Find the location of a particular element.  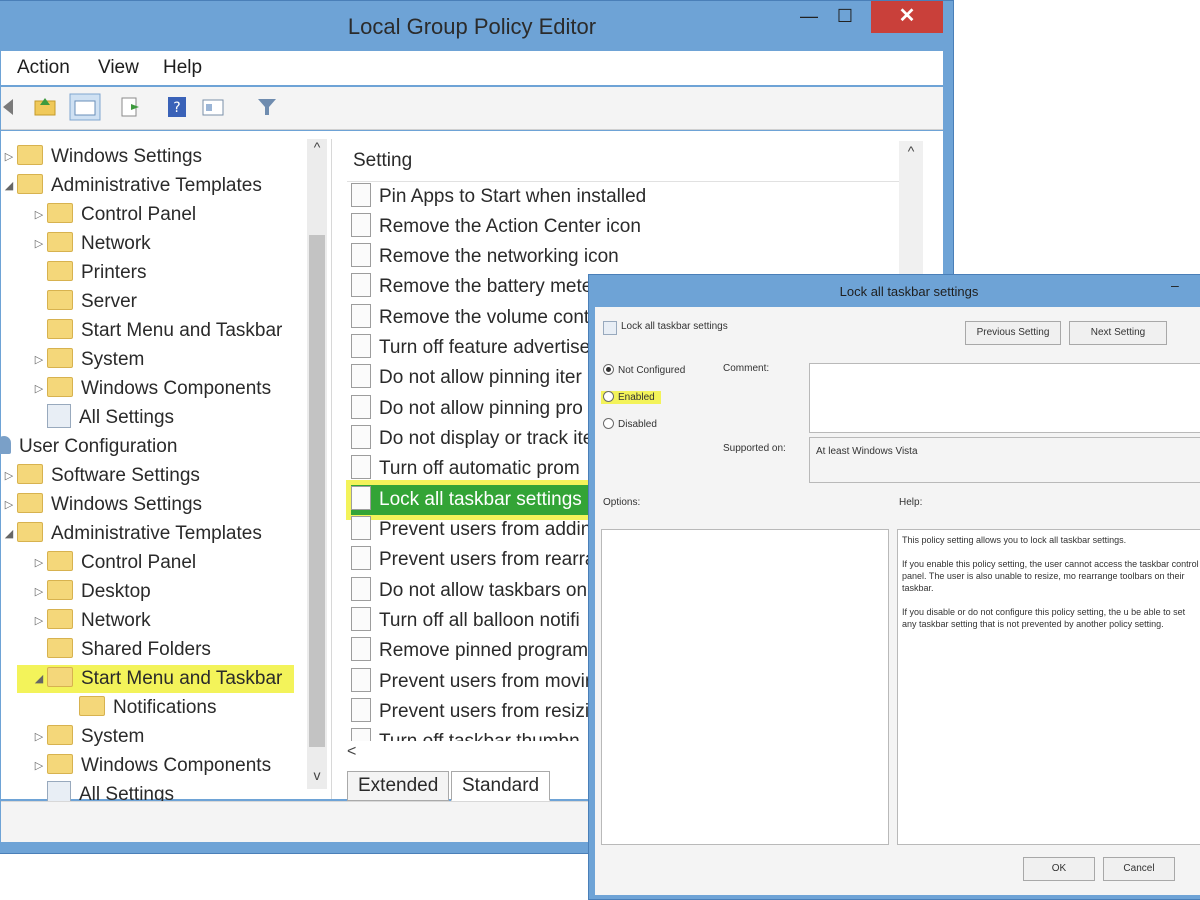

options-panel is located at coordinates (745, 687).